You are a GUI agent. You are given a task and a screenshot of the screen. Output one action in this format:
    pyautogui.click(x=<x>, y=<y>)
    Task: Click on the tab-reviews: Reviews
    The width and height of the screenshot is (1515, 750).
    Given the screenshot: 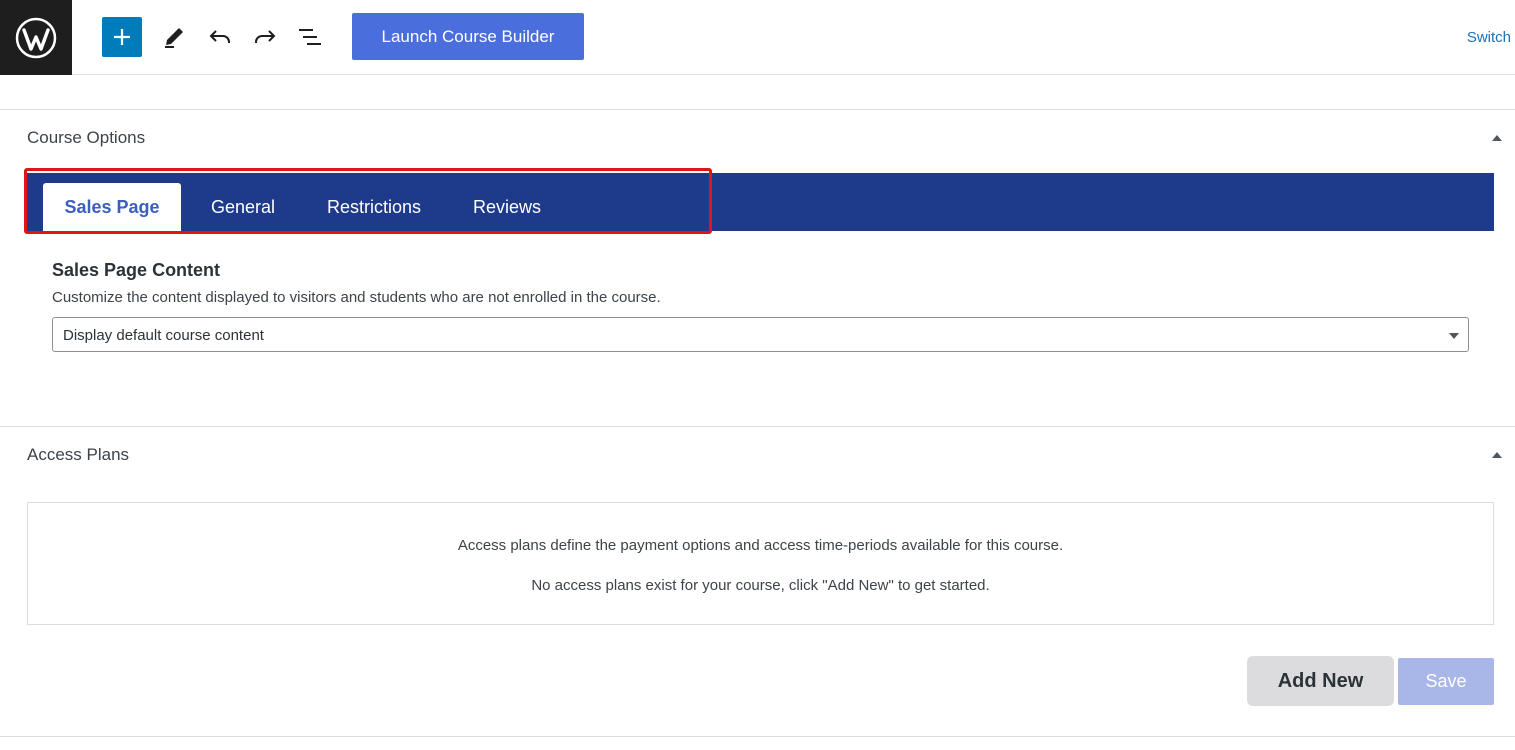 What is the action you would take?
    pyautogui.click(x=507, y=207)
    